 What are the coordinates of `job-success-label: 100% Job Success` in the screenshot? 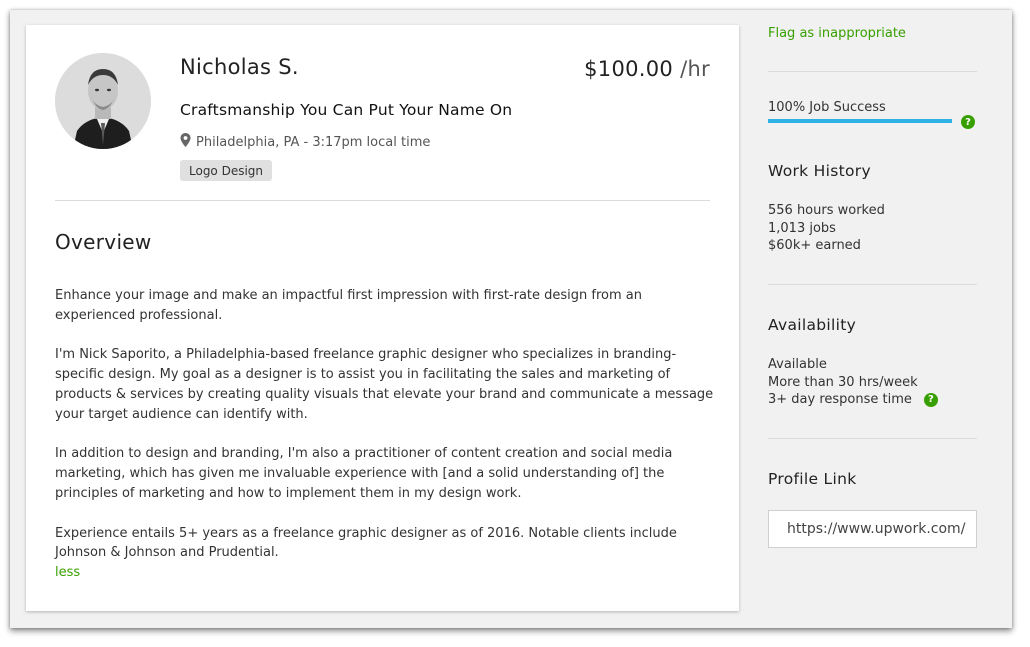 It's located at (827, 107).